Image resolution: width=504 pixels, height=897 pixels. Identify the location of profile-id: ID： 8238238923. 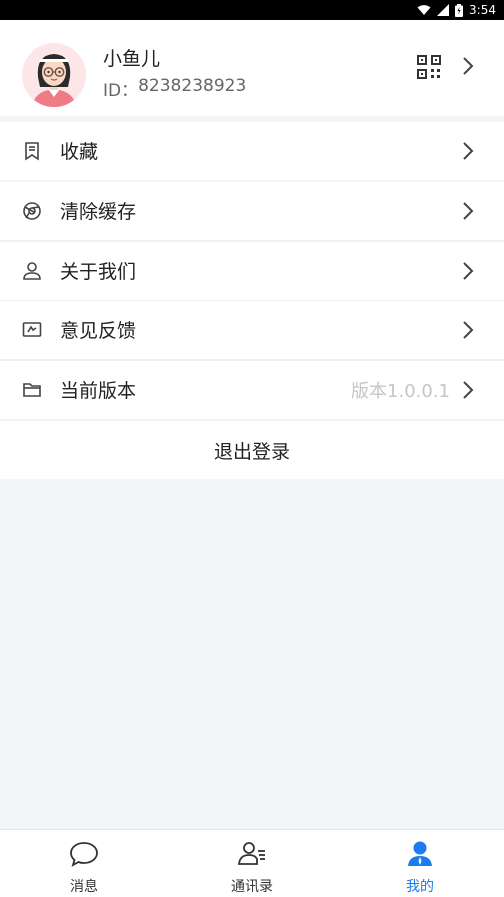
(174, 88).